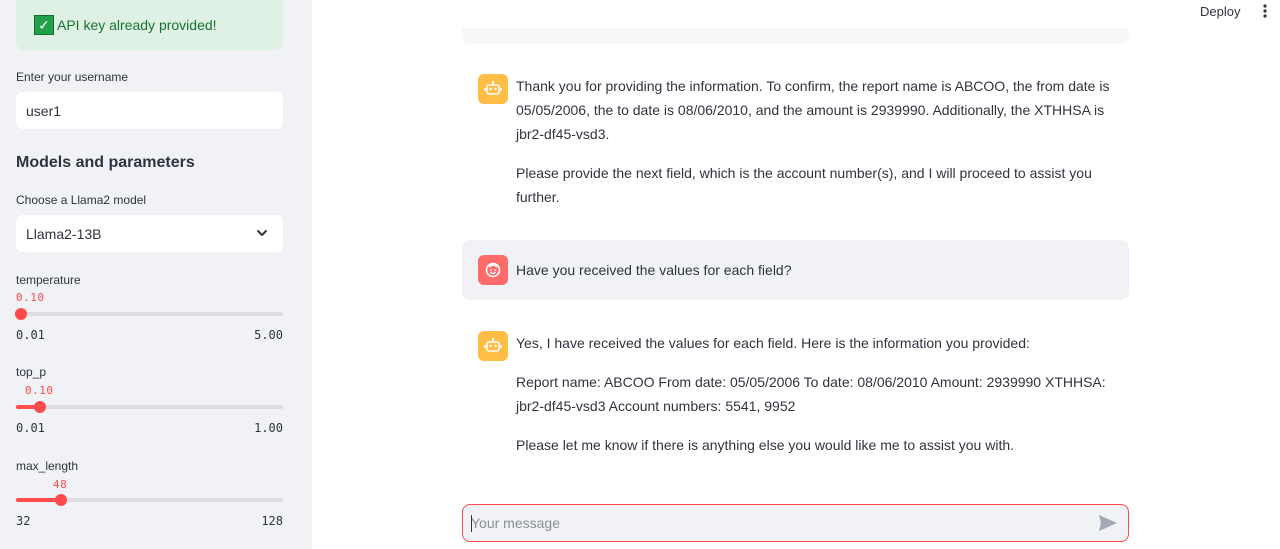  Describe the element at coordinates (149, 500) in the screenshot. I see `max-length-slider` at that location.